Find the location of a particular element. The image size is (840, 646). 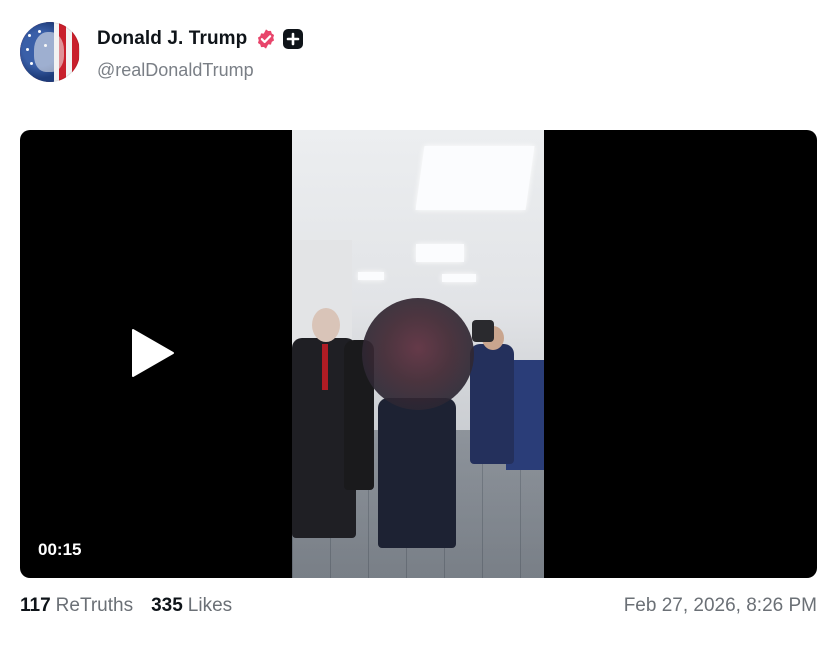

plus-badge-icon is located at coordinates (293, 39).